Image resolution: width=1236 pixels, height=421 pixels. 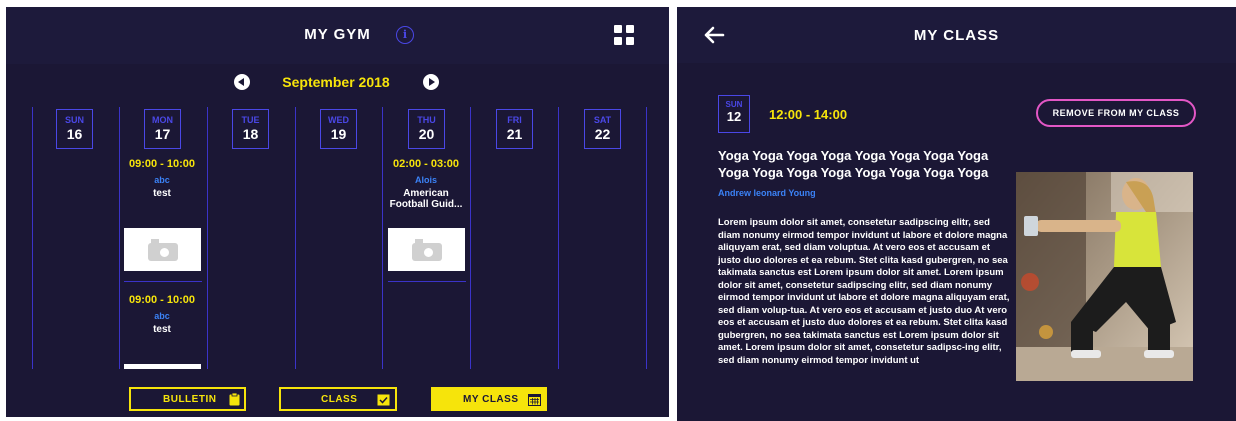 I want to click on class-time: 12:00 - 14:00, so click(x=808, y=114).